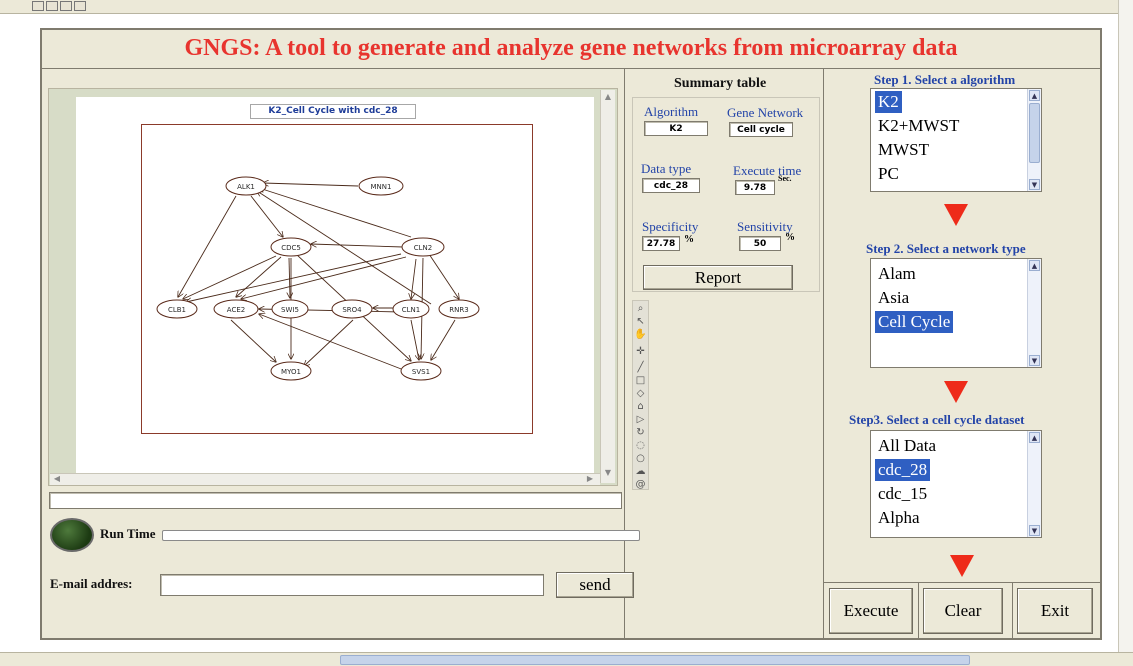  Describe the element at coordinates (640, 471) in the screenshot. I see `cloud-icon: ☁` at that location.